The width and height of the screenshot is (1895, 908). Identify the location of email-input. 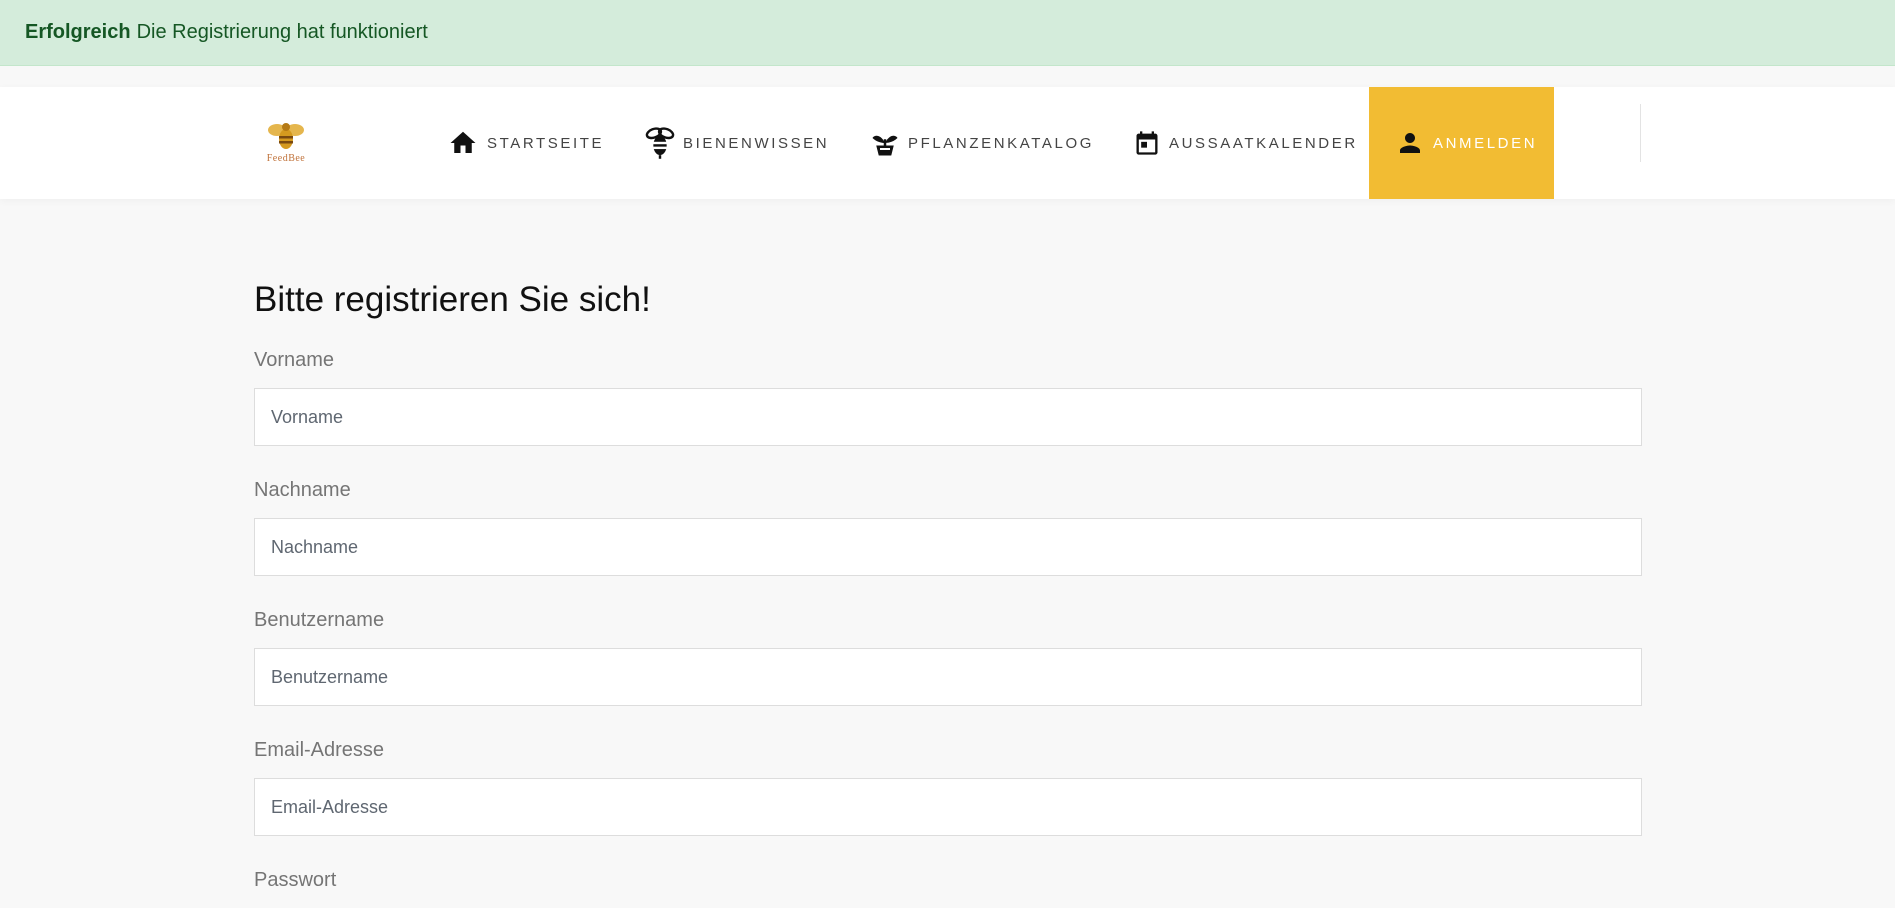
(948, 807).